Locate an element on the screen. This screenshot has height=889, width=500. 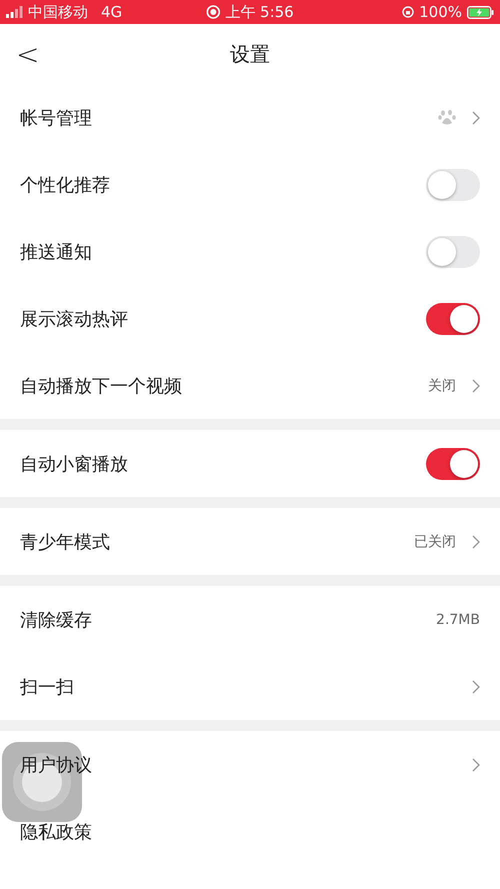
settings-row: 隐私政策 is located at coordinates (250, 831).